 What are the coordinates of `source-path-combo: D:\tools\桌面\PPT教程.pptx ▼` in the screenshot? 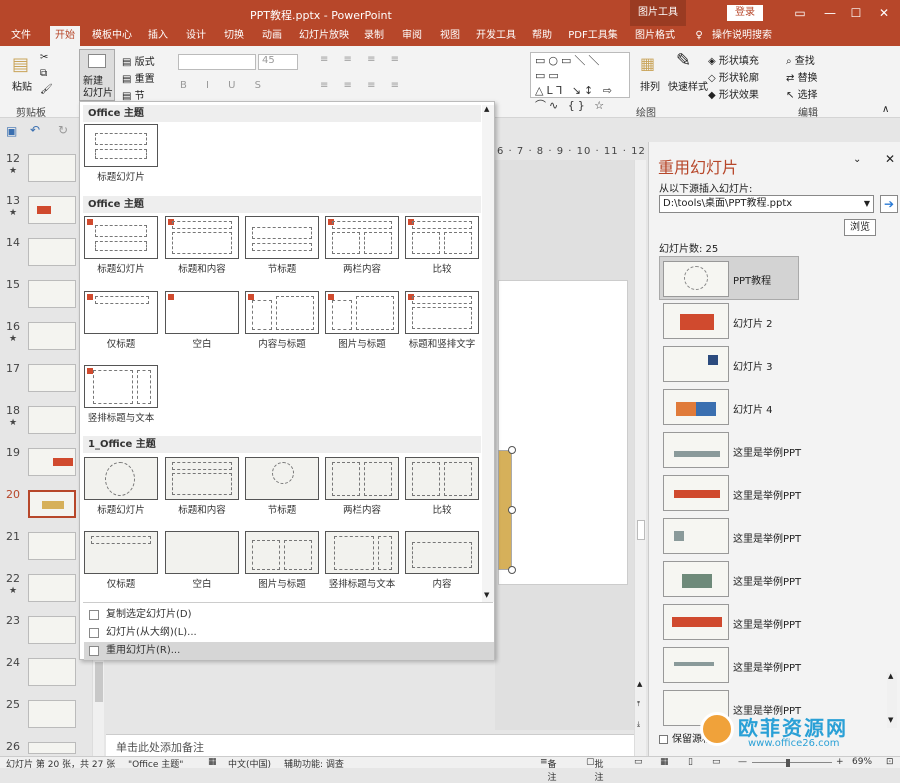 It's located at (766, 204).